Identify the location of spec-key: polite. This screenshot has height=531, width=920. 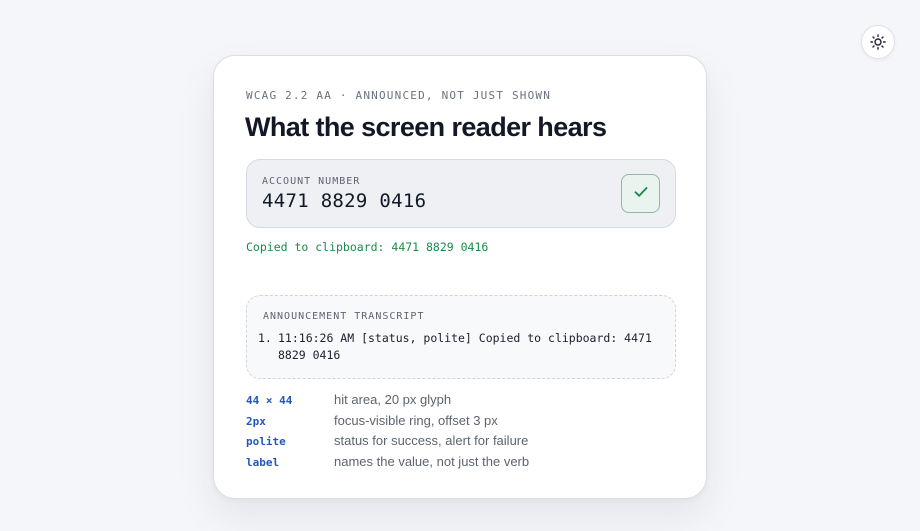
(266, 441).